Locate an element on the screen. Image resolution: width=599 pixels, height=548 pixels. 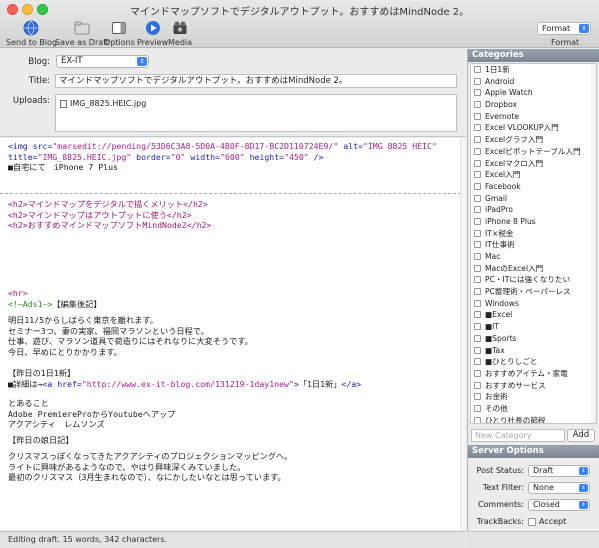
globe-send-icon is located at coordinates (31, 28).